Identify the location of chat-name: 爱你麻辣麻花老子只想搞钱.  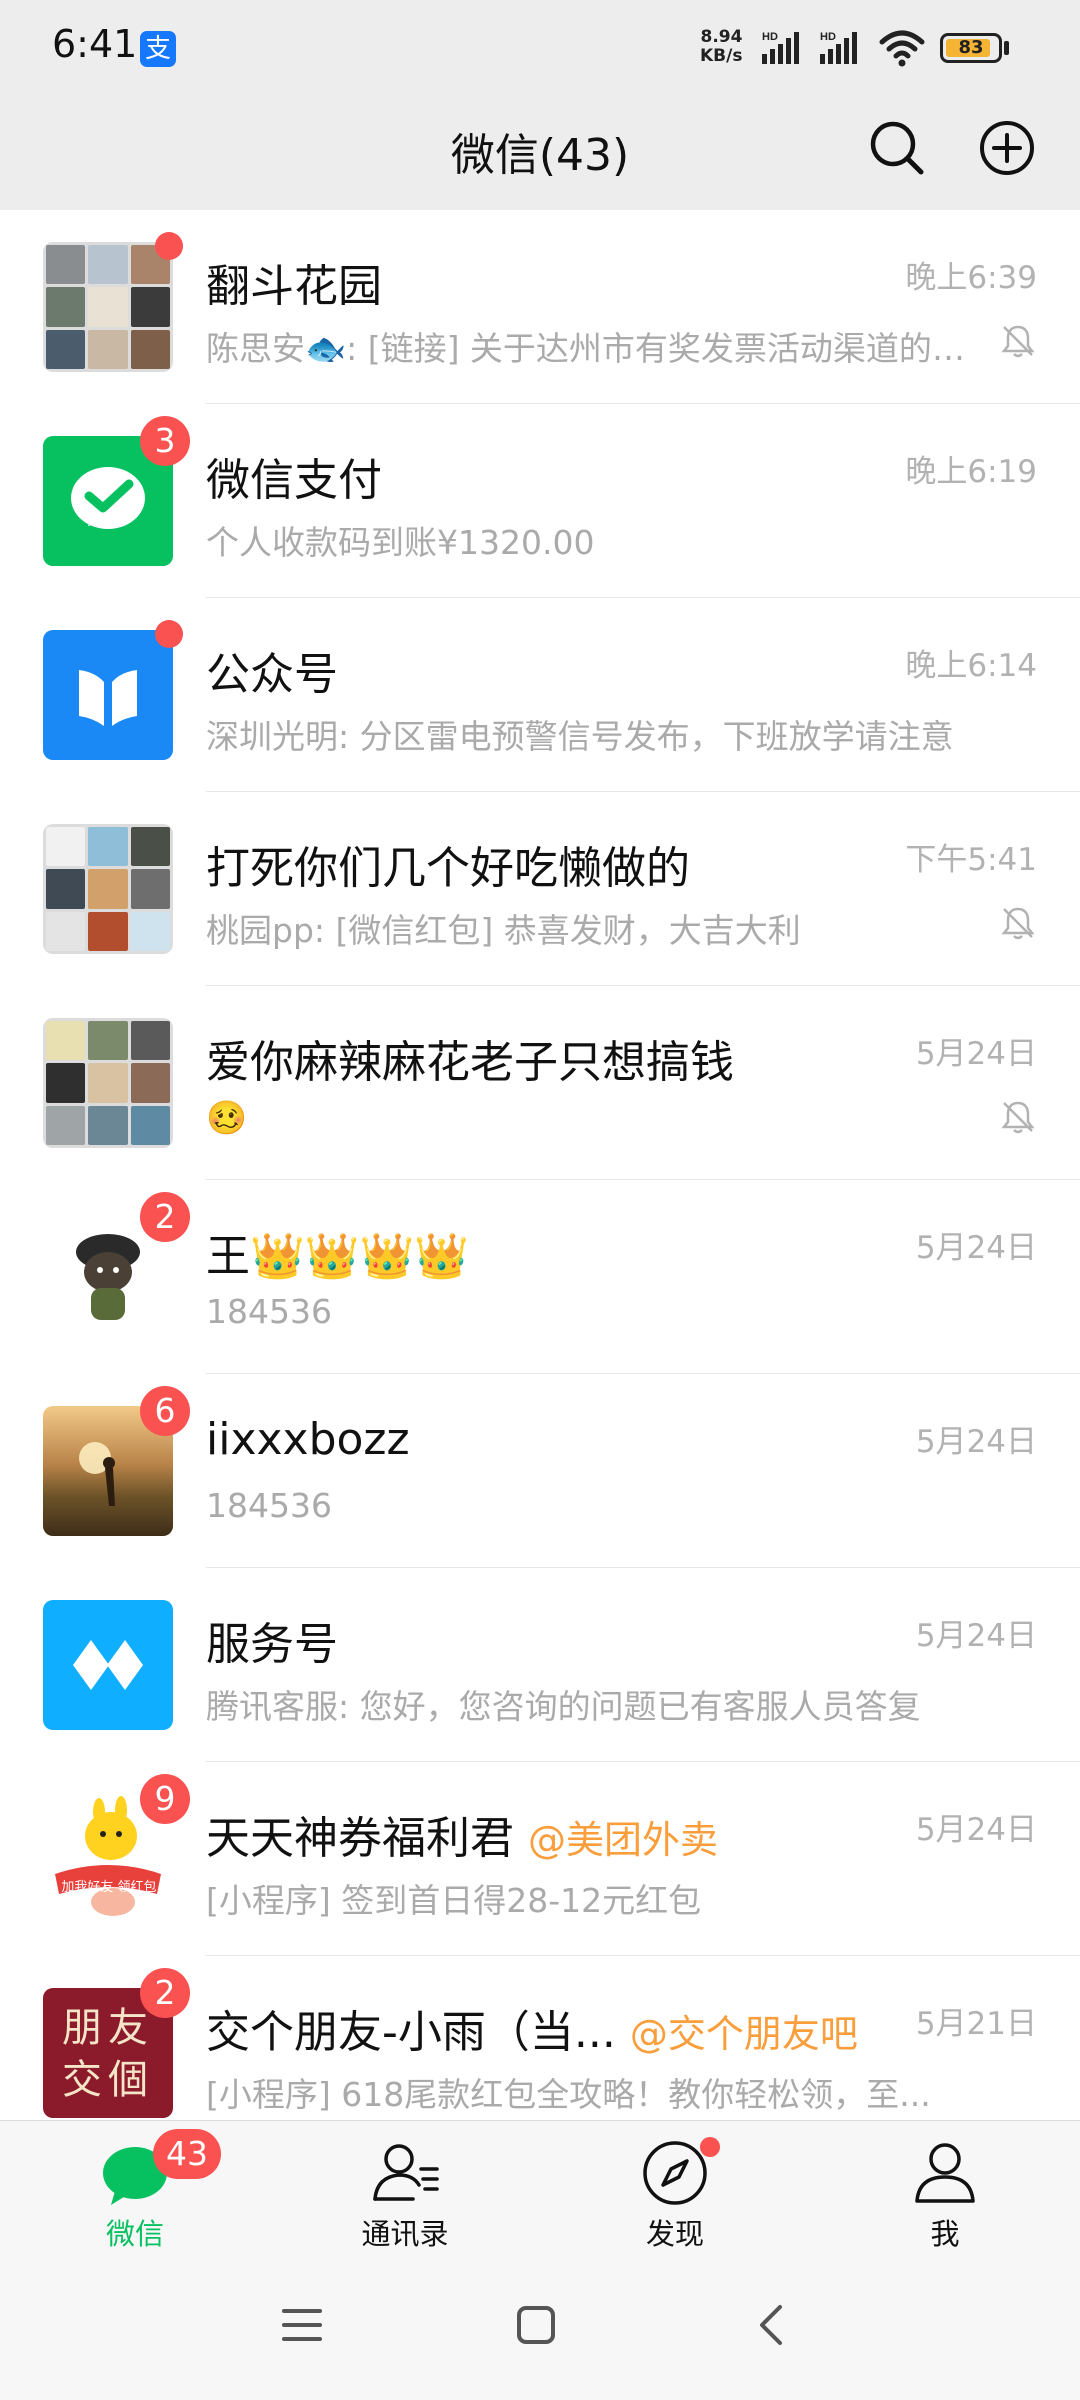
(470, 1062).